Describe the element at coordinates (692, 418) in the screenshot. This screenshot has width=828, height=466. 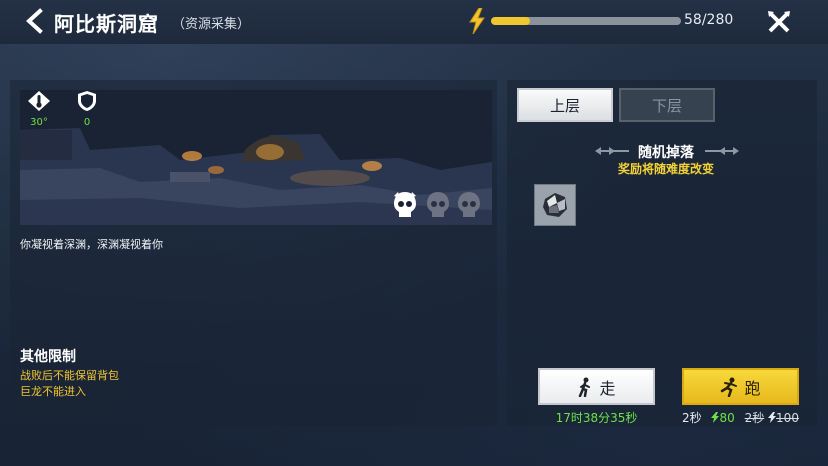
I see `run-duration: 2秒` at that location.